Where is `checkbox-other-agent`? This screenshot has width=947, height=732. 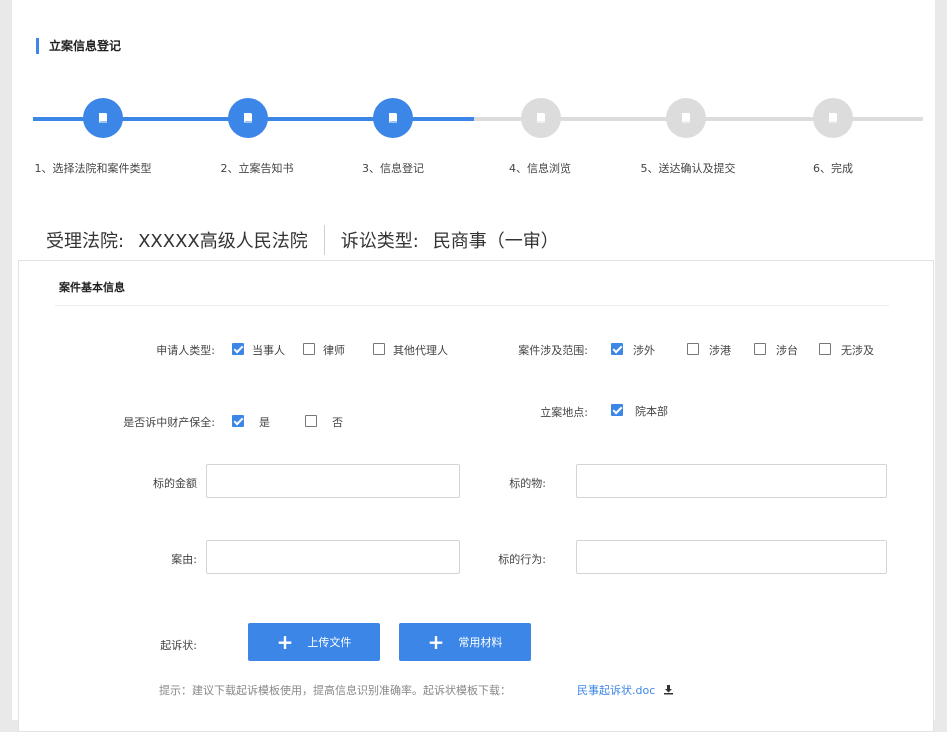
checkbox-other-agent is located at coordinates (379, 349).